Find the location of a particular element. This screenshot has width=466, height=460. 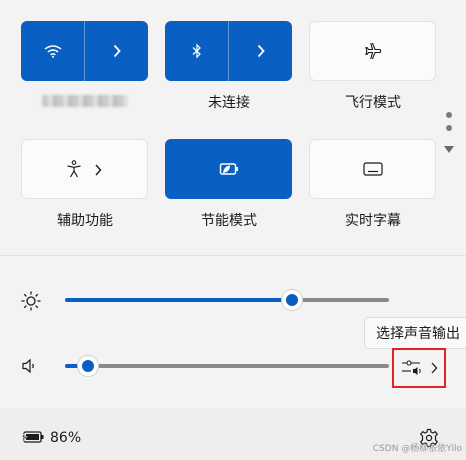

brightness-slider is located at coordinates (227, 300).